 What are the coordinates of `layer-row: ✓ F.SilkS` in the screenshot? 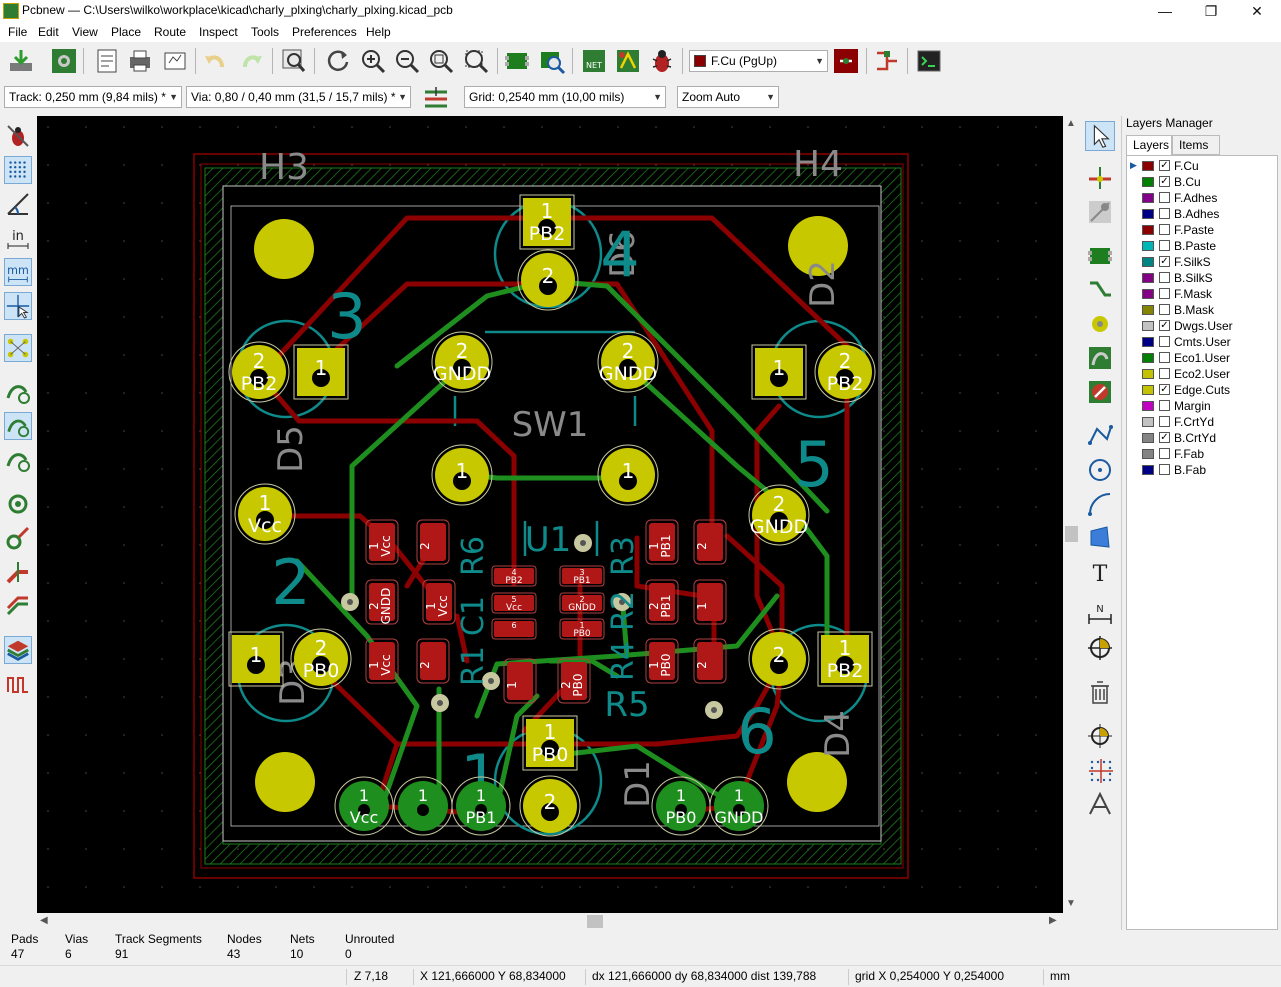 It's located at (1202, 262).